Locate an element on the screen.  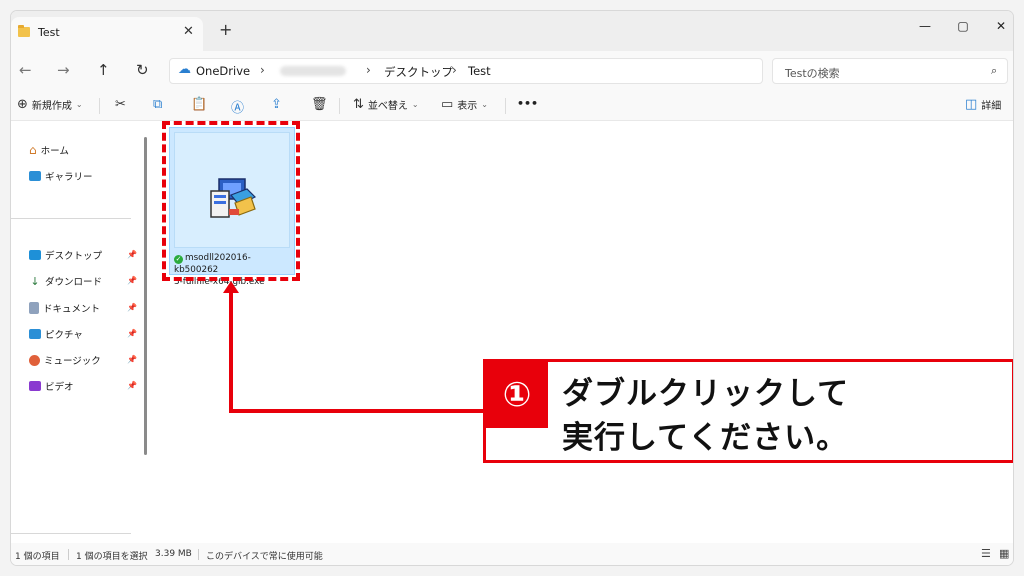
tab-test: Test ✕ is located at coordinates (107, 34).